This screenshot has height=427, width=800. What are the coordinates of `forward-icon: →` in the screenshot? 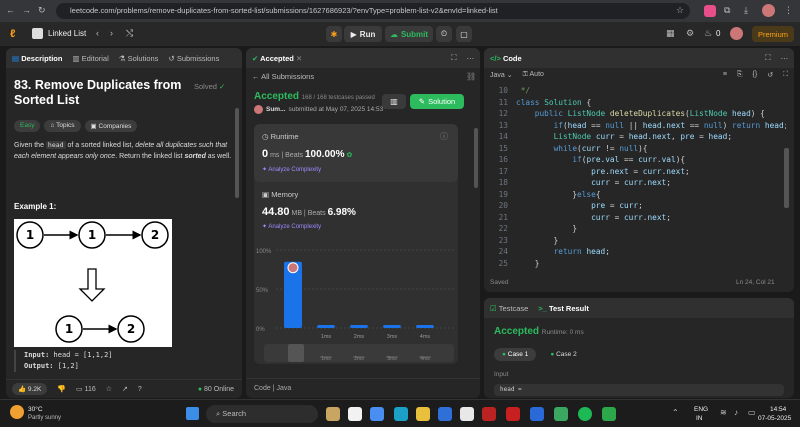 It's located at (26, 10).